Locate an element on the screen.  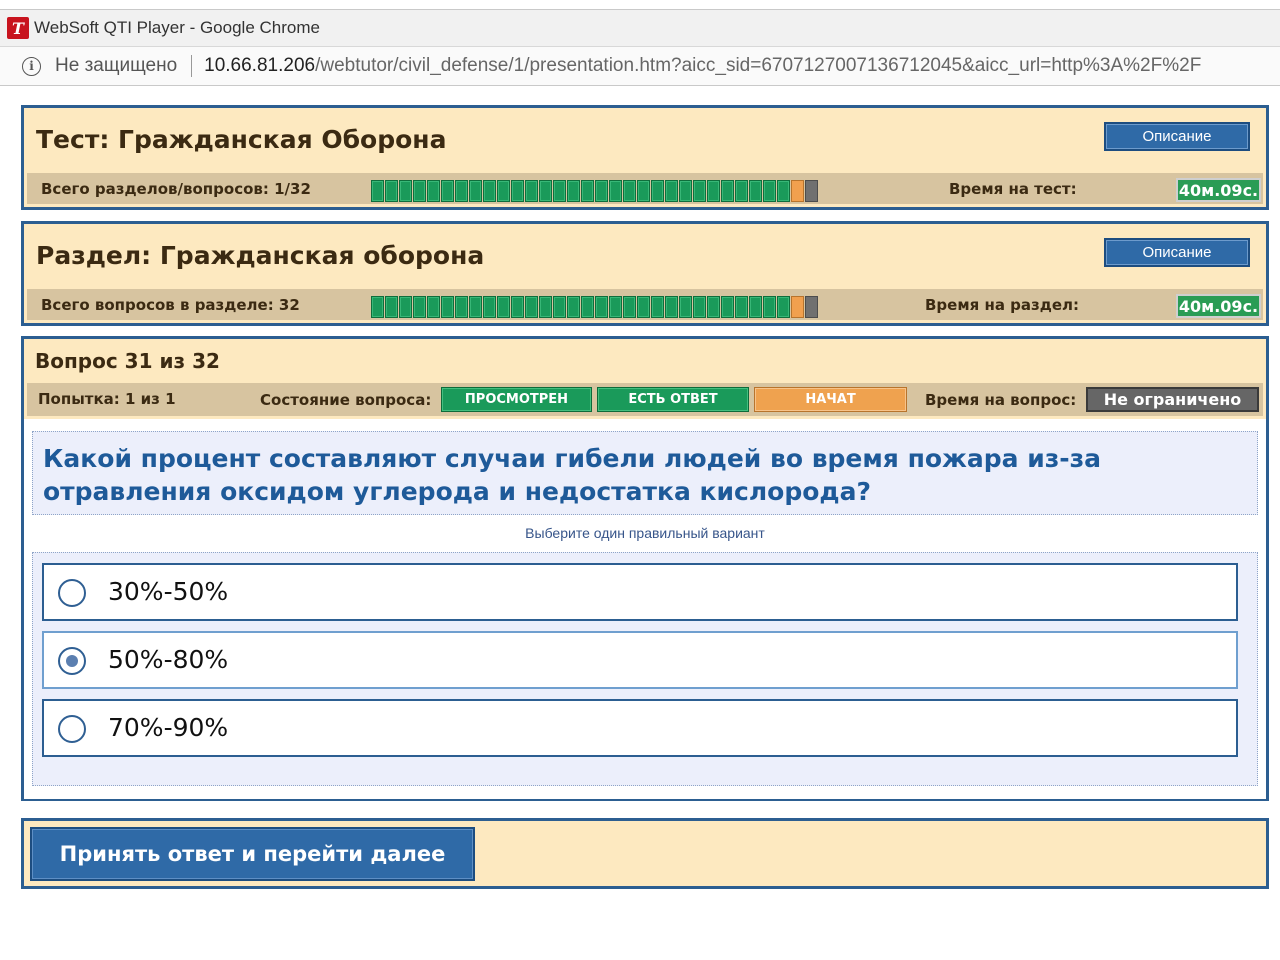
section-count-label: Всего вопросов в разделе: 32 is located at coordinates (170, 305).